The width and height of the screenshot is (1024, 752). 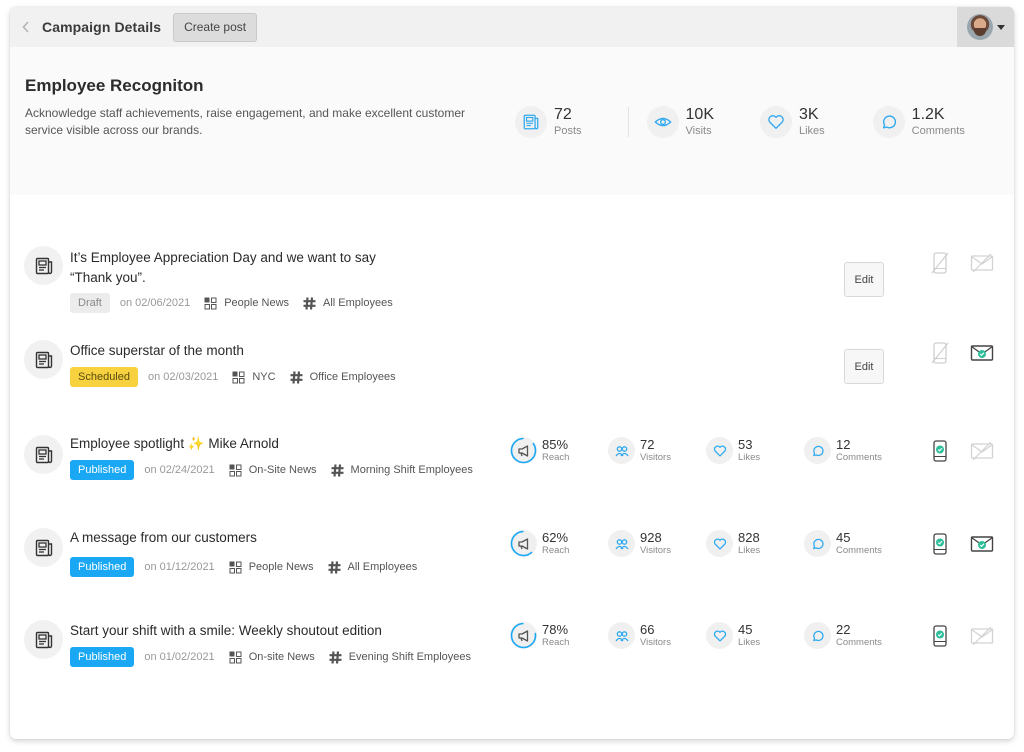 I want to click on top-bar: Campaign Details Create post, so click(x=512, y=27).